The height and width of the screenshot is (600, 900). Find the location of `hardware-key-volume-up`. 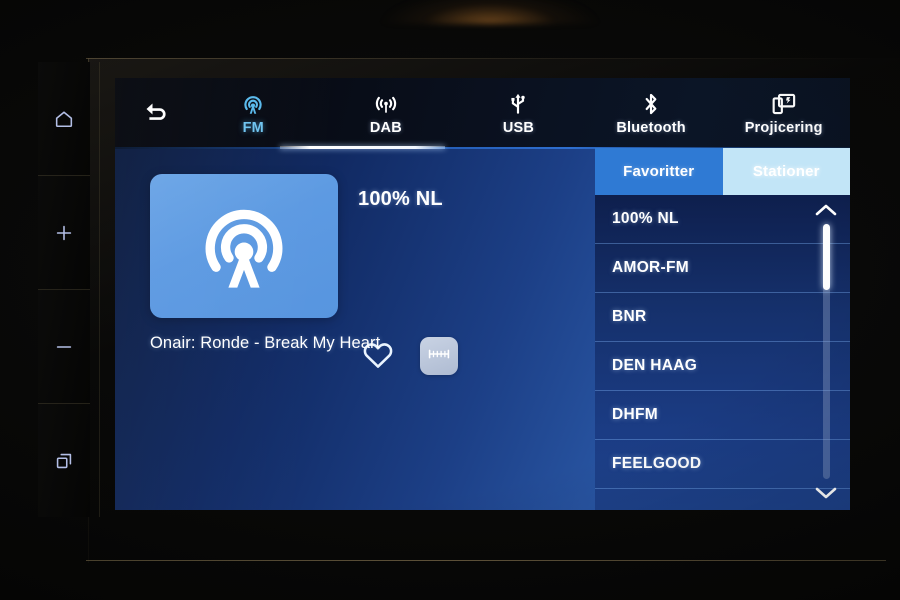

hardware-key-volume-up is located at coordinates (64, 232).